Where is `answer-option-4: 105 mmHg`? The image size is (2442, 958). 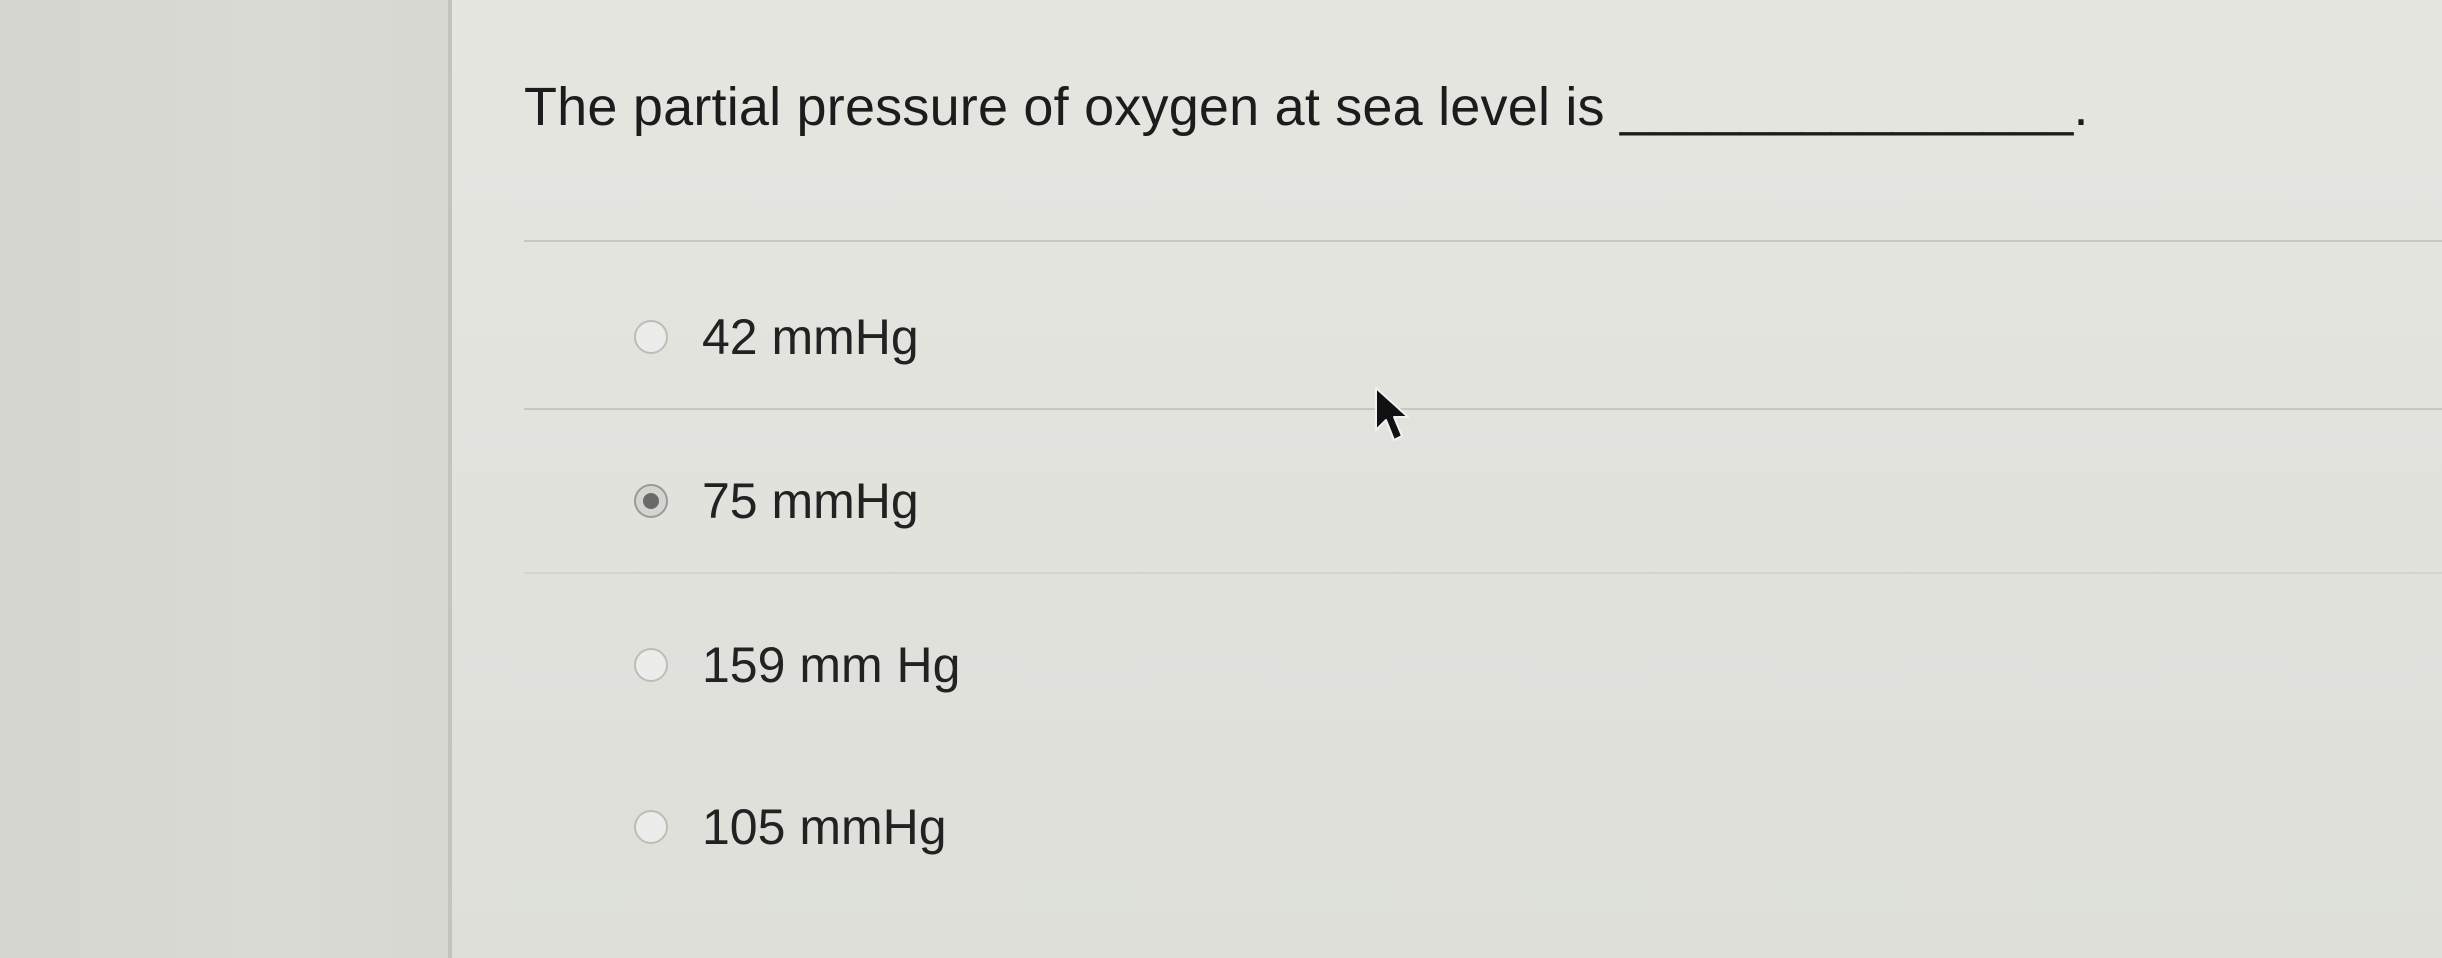
answer-option-4: 105 mmHg is located at coordinates (790, 827).